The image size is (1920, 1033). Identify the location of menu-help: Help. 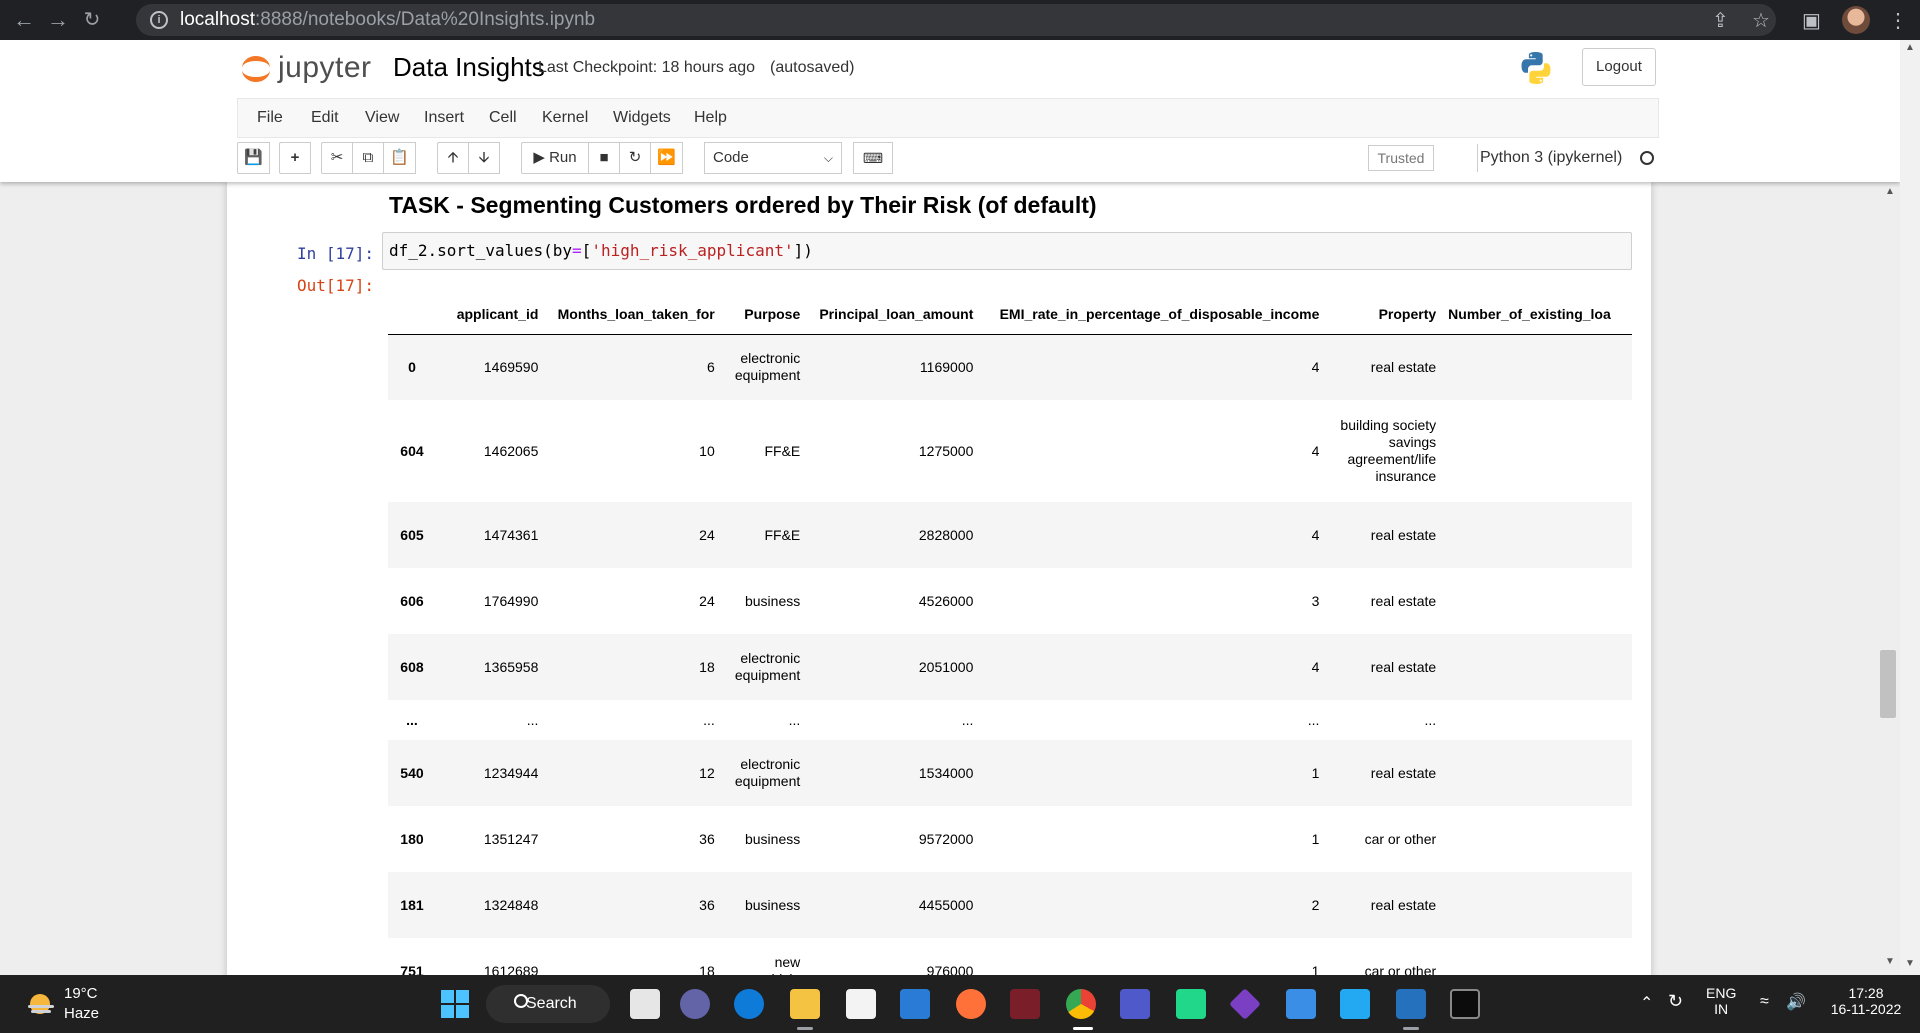
(710, 118).